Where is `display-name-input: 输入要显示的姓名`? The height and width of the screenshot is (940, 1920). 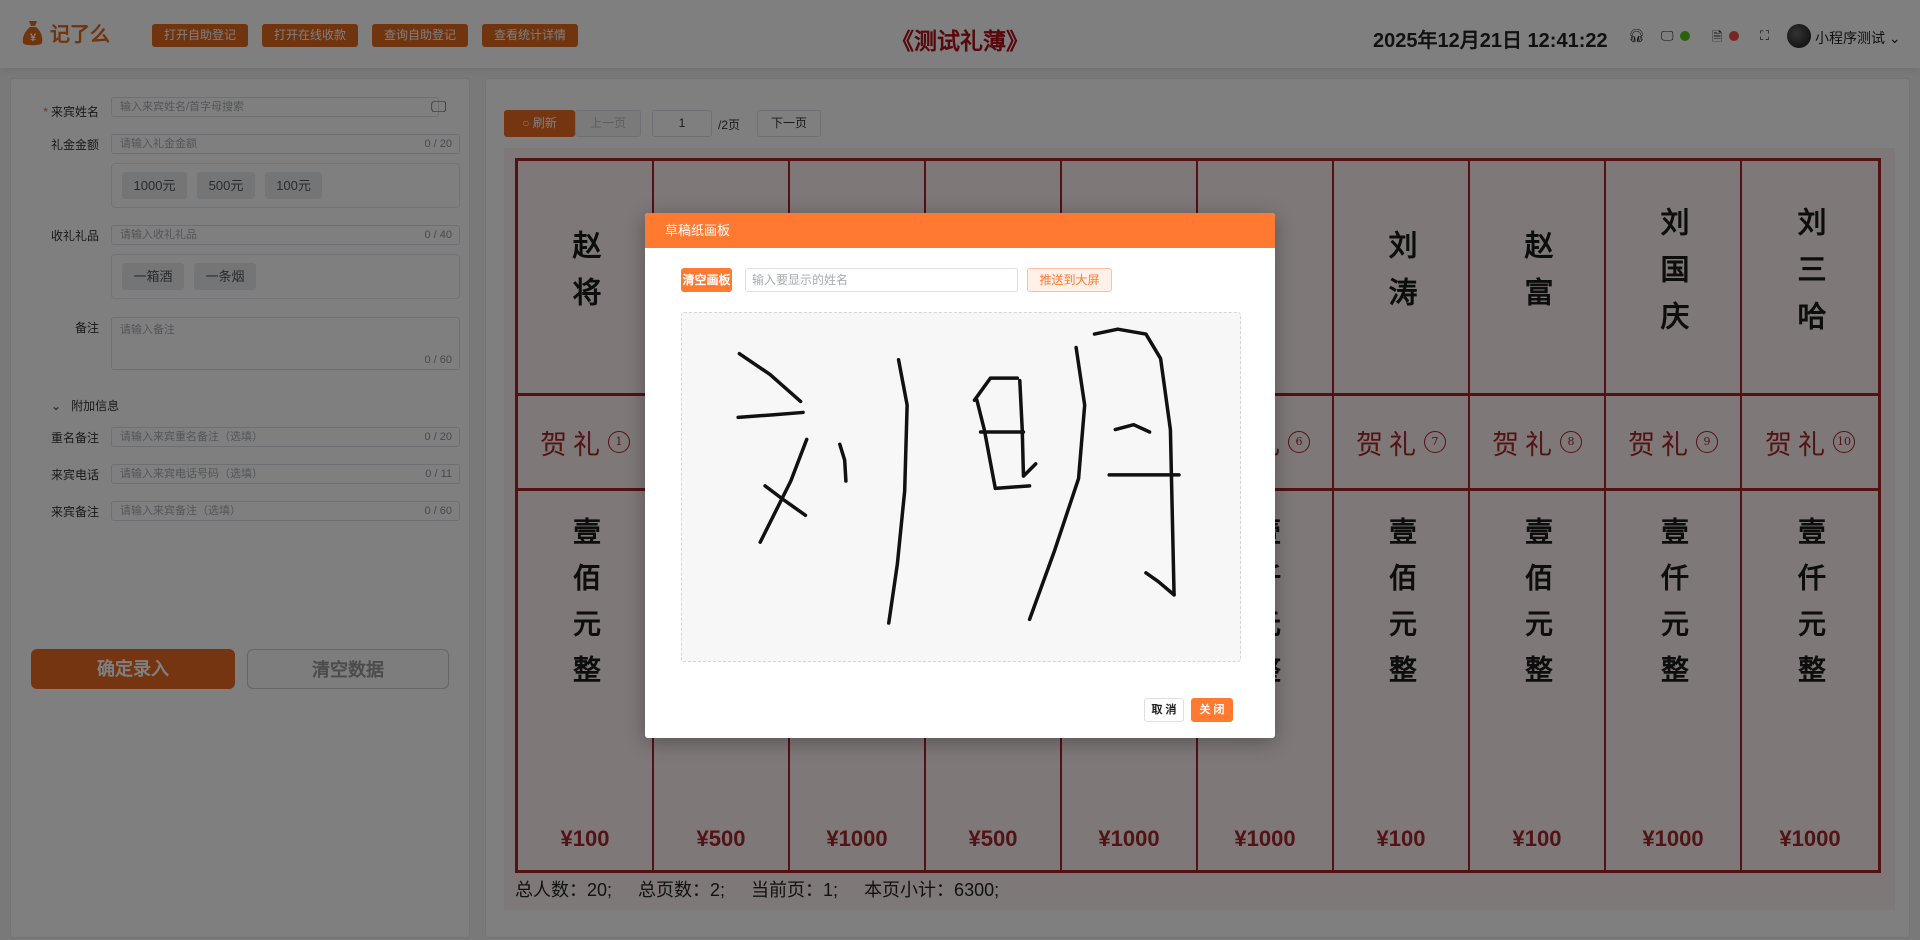 display-name-input: 输入要显示的姓名 is located at coordinates (881, 280).